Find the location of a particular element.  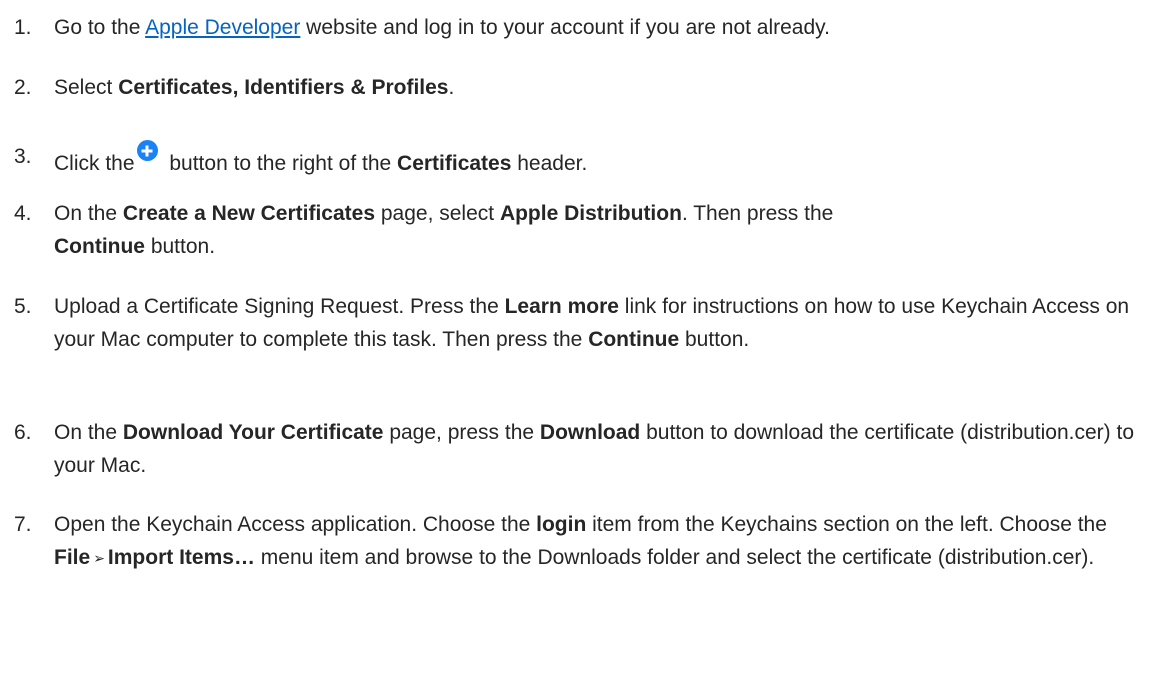

bold-term: Learn more is located at coordinates (561, 306).